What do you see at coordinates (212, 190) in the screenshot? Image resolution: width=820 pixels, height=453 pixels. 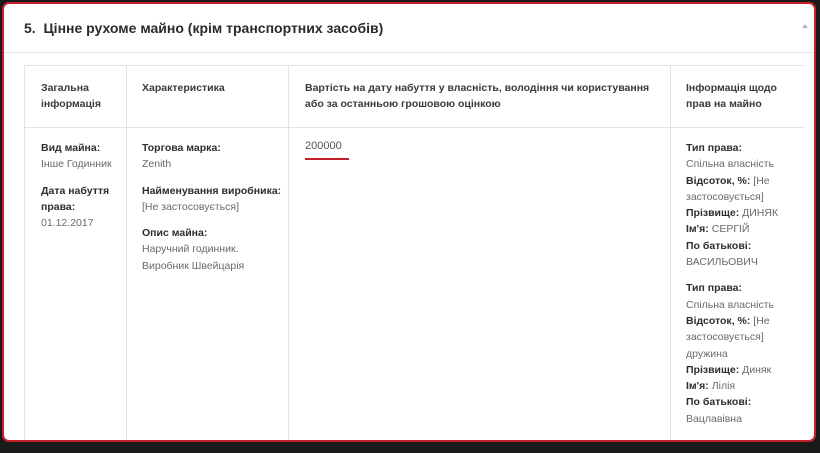 I see `manufacturer-label: Найменування виробника:` at bounding box center [212, 190].